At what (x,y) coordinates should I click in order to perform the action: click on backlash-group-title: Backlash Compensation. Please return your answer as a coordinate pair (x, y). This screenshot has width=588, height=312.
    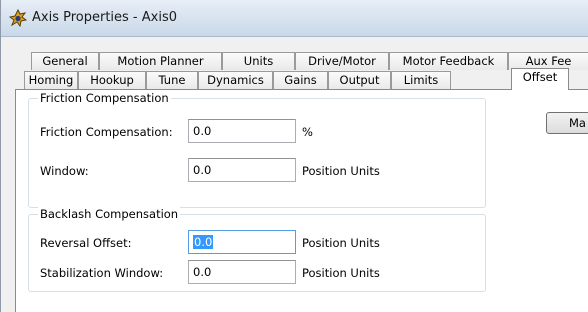
    Looking at the image, I should click on (109, 214).